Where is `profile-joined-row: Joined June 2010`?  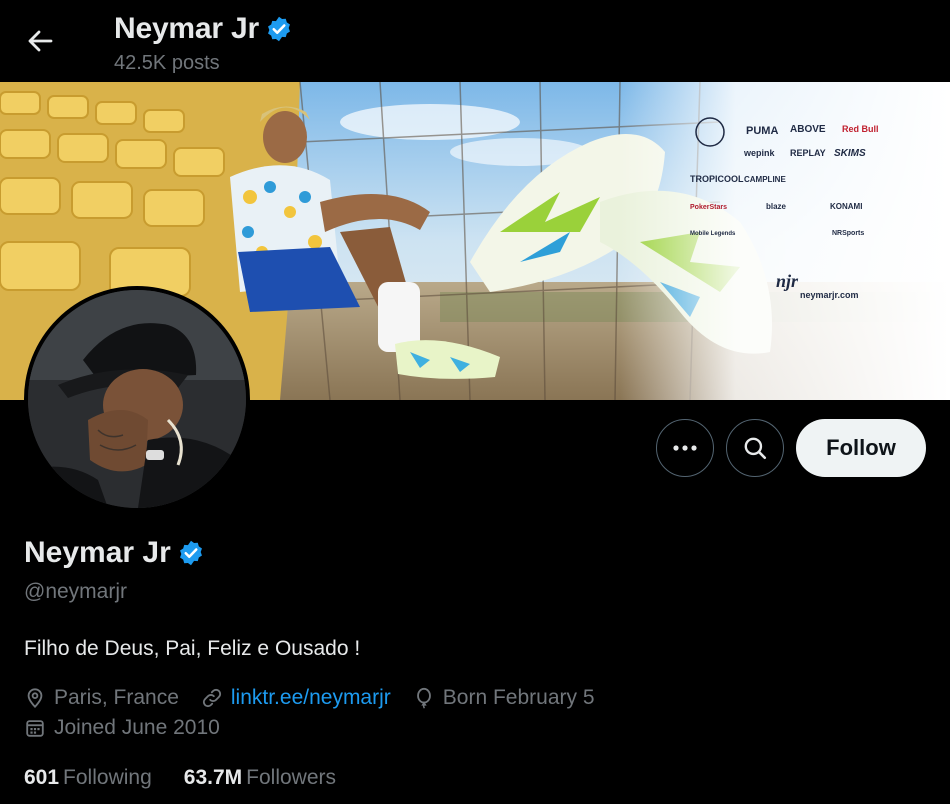 profile-joined-row: Joined June 2010 is located at coordinates (133, 728).